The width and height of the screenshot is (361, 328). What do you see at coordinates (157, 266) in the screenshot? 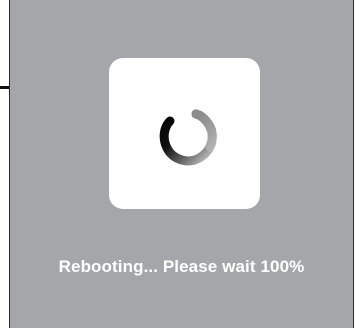
I see `status-message: Rebooting... Please wait` at bounding box center [157, 266].